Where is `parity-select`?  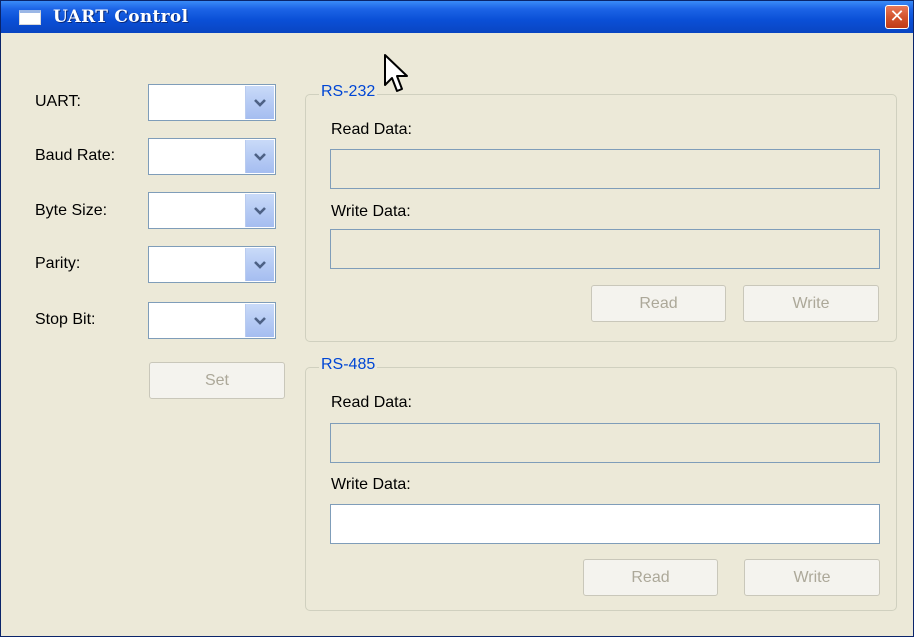
parity-select is located at coordinates (212, 264).